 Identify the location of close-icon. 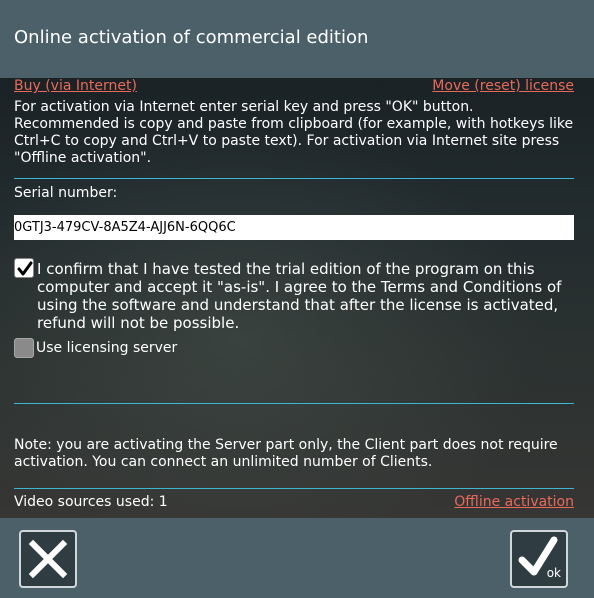
(48, 559).